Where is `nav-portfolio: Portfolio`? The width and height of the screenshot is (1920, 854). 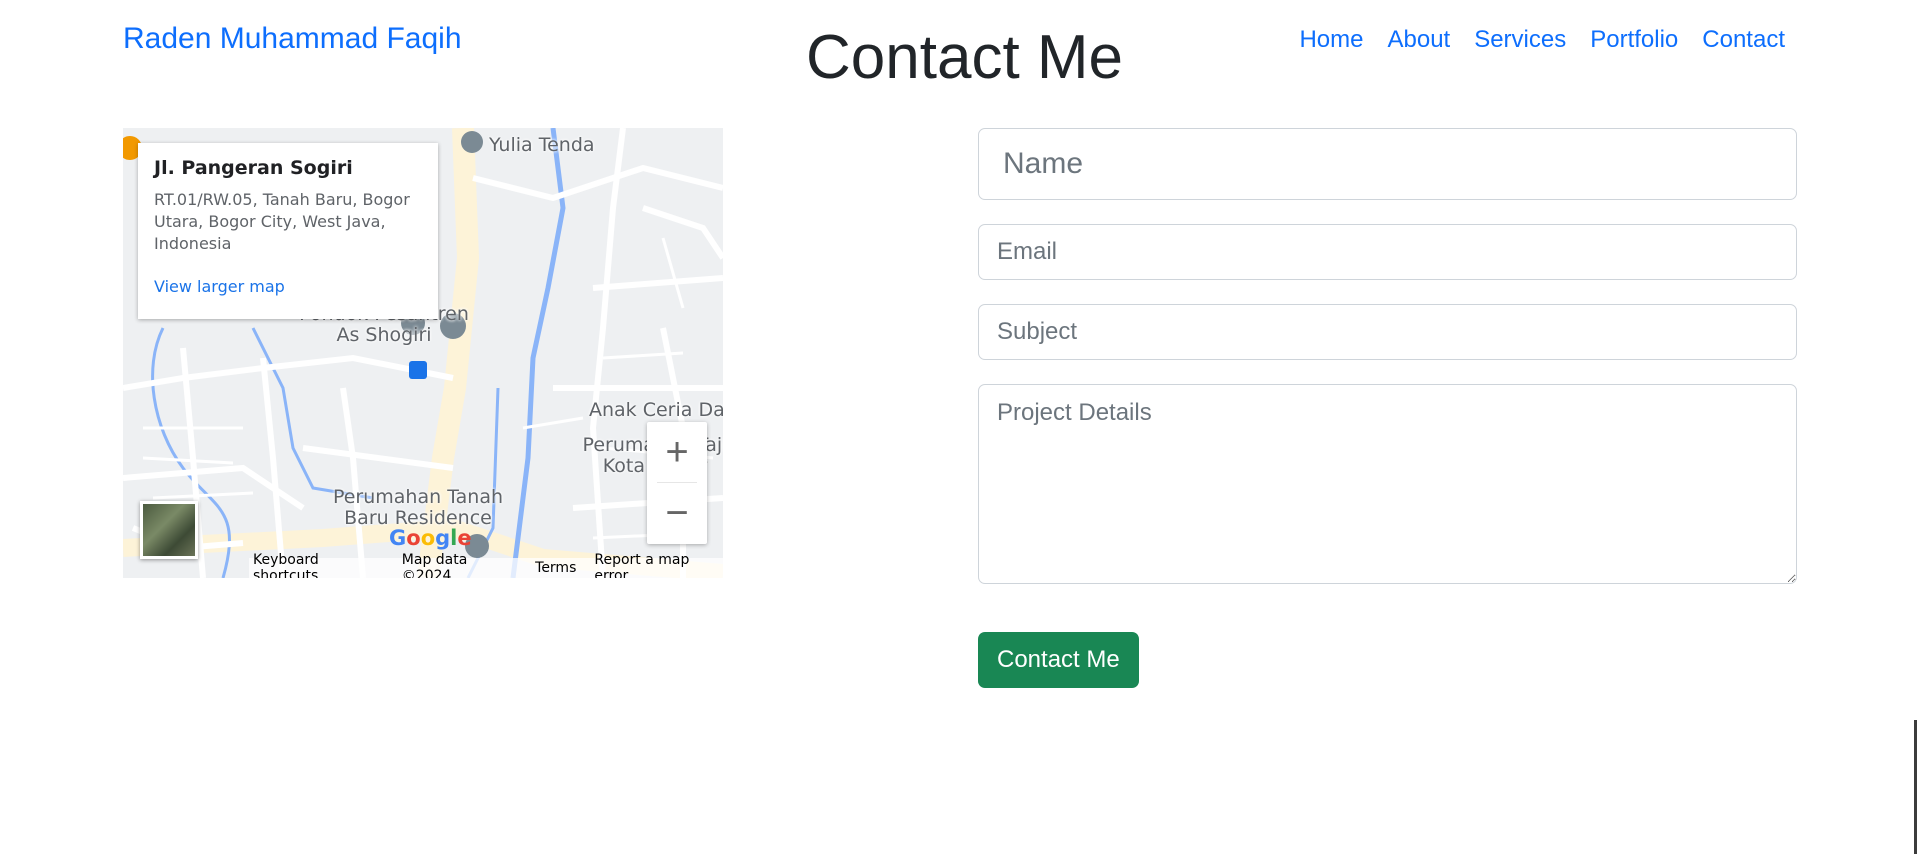
nav-portfolio: Portfolio is located at coordinates (1634, 40).